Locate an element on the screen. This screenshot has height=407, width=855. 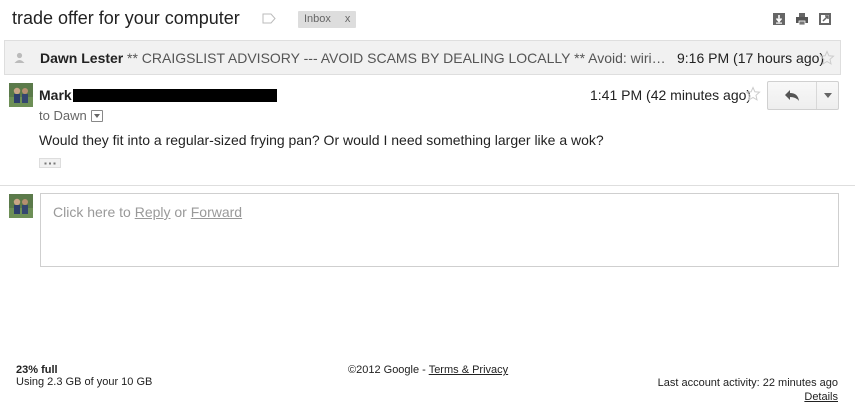
download-icon is located at coordinates (779, 19).